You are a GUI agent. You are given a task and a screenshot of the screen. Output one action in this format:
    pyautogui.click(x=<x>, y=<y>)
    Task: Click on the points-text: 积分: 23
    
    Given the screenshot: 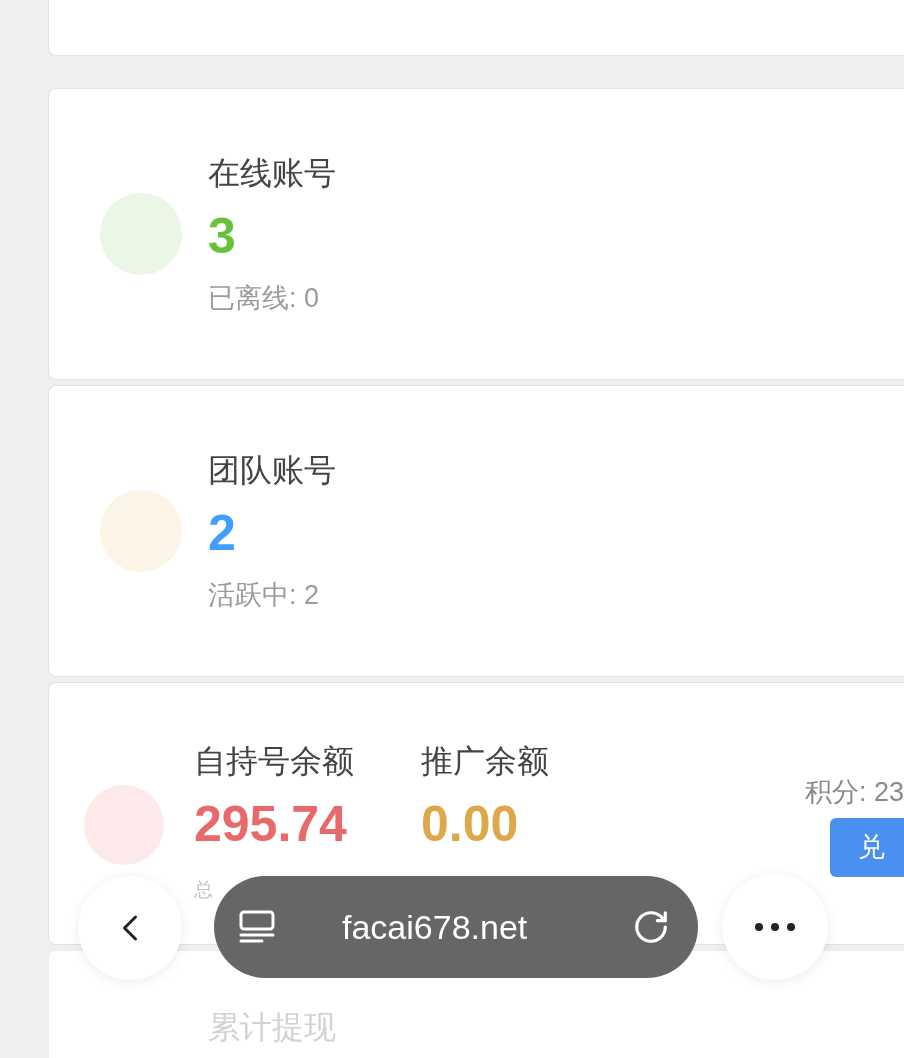 What is the action you would take?
    pyautogui.click(x=854, y=792)
    